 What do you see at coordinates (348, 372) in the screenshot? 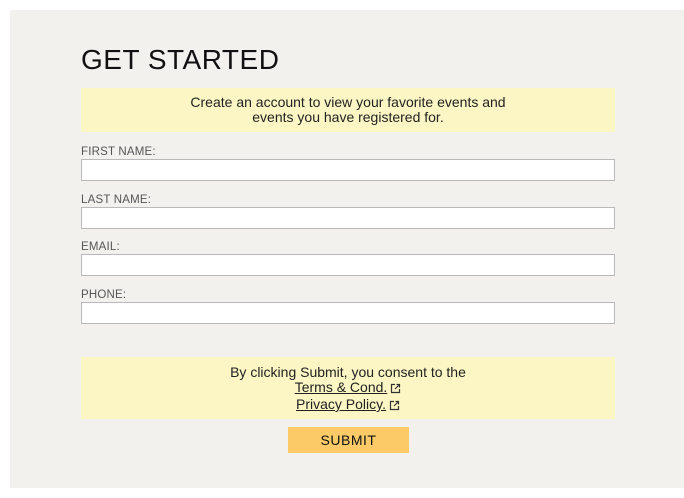
I see `consent-text: By clicking Submit, you consent to the` at bounding box center [348, 372].